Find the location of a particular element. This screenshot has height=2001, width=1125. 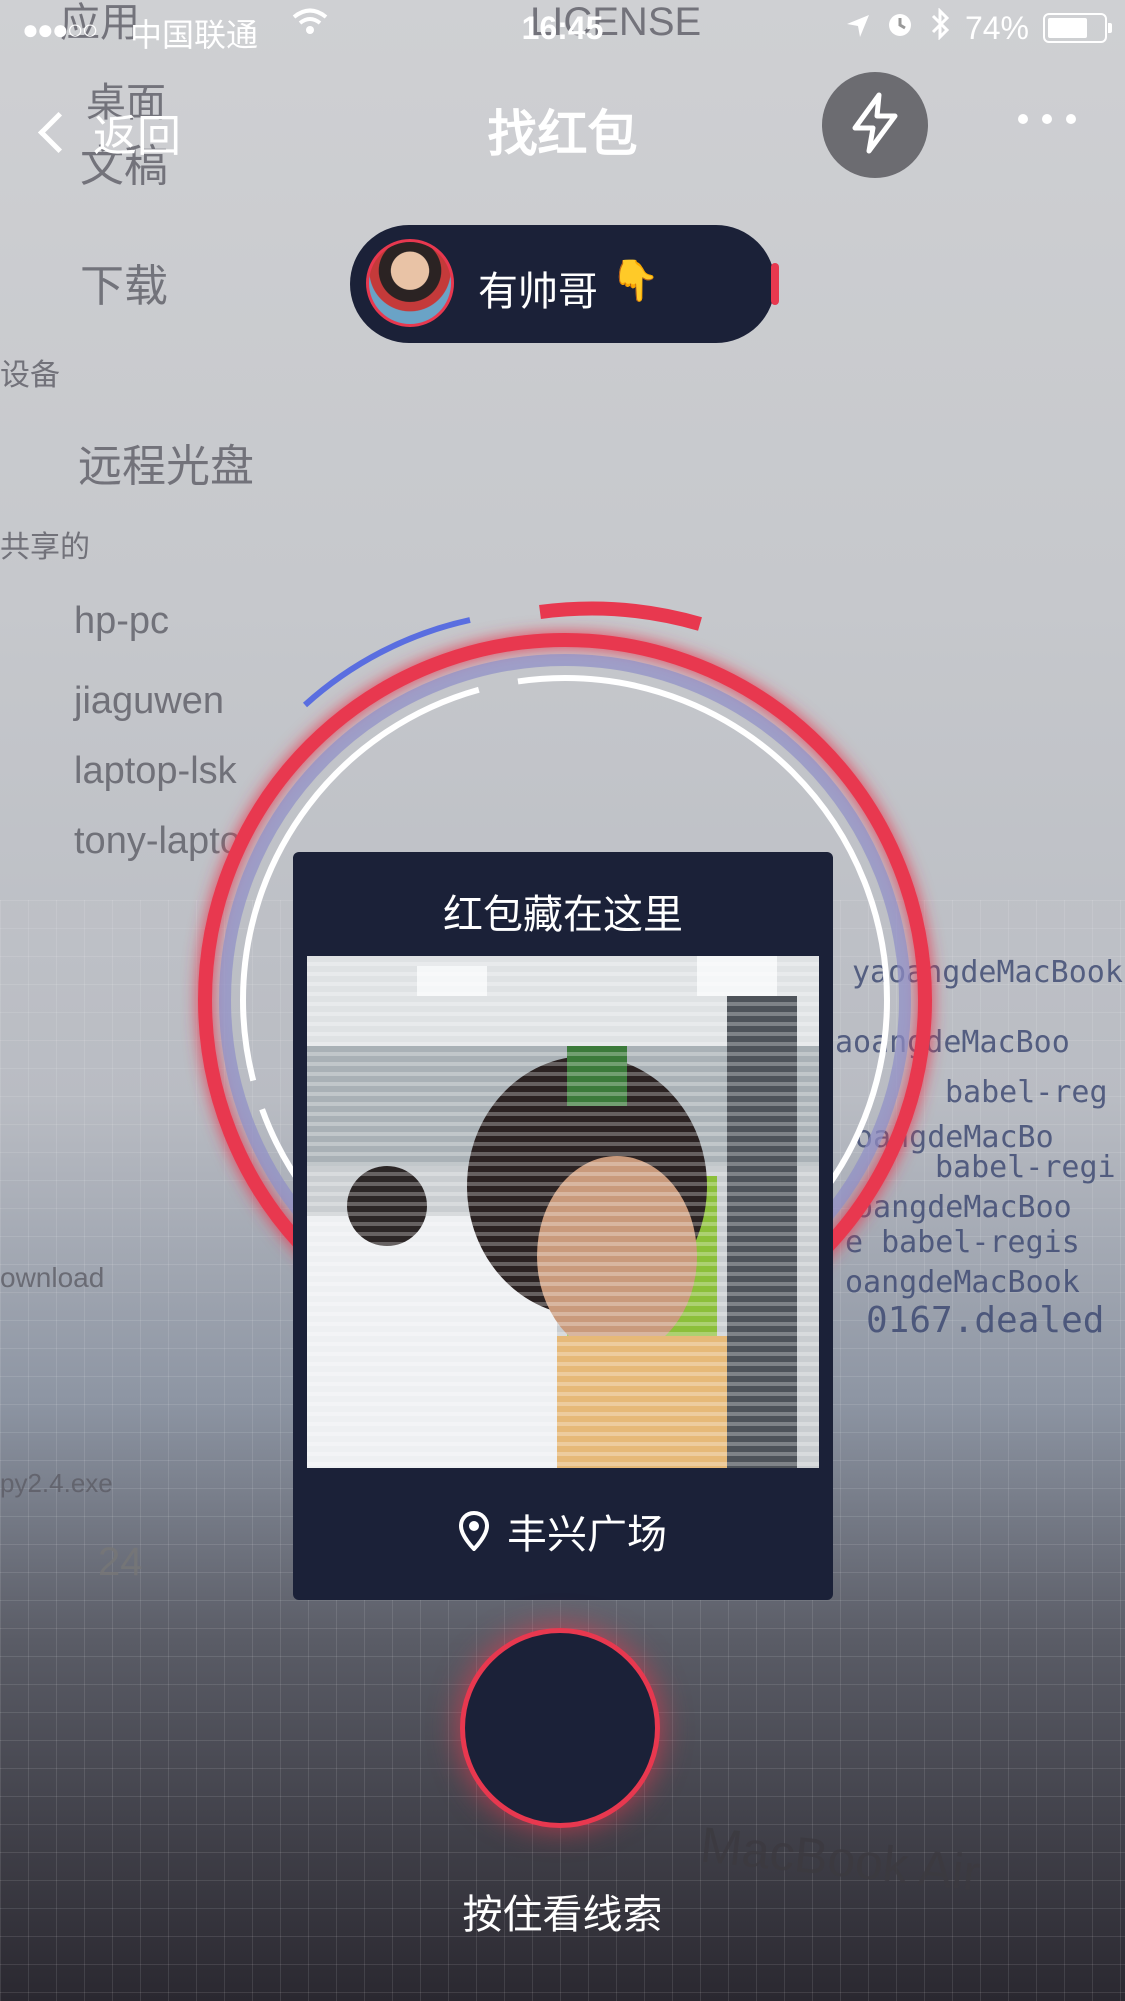

hold-label: 按住看线索 is located at coordinates (562, 1915).